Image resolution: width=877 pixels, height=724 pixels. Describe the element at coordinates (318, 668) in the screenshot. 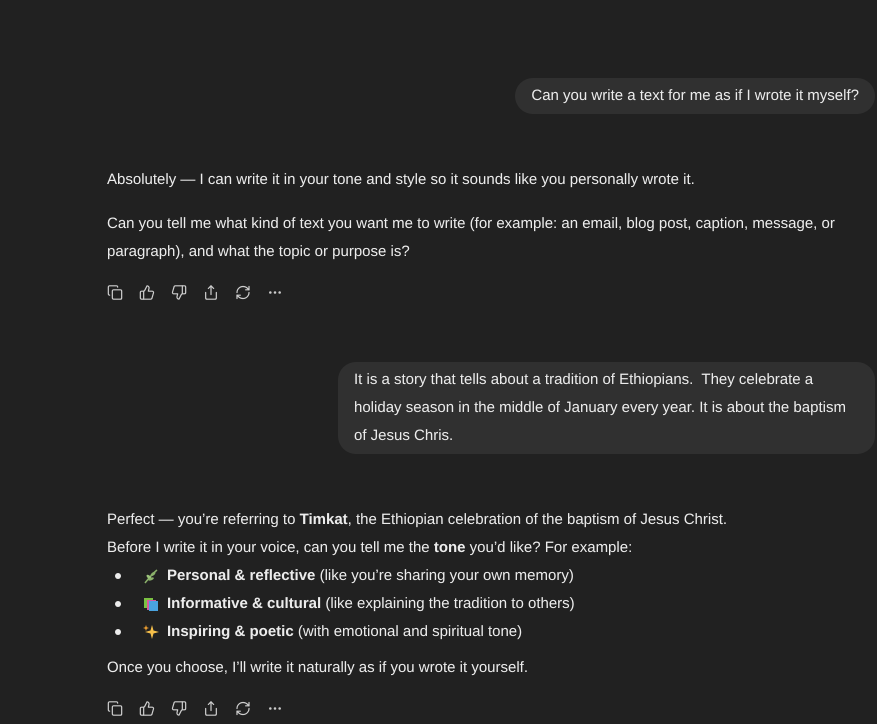

I see `response-paragraph: Once you choose, I’ll write it naturally as if you wrote it yourself.` at that location.